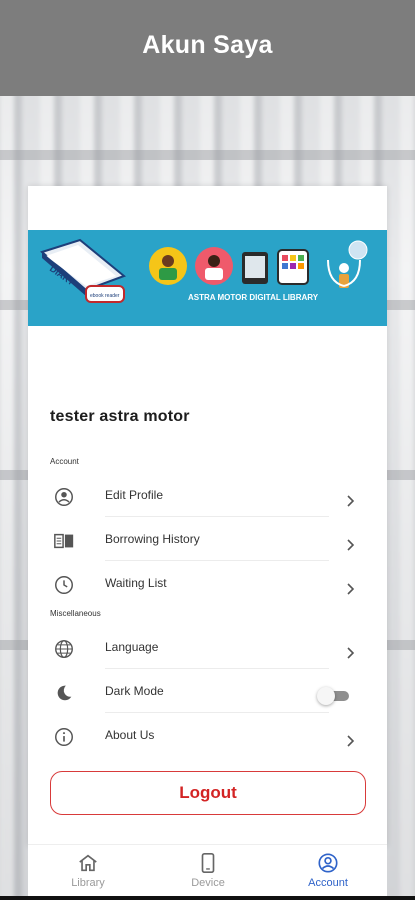 The height and width of the screenshot is (900, 415). I want to click on app-header: Akun Saya, so click(207, 48).